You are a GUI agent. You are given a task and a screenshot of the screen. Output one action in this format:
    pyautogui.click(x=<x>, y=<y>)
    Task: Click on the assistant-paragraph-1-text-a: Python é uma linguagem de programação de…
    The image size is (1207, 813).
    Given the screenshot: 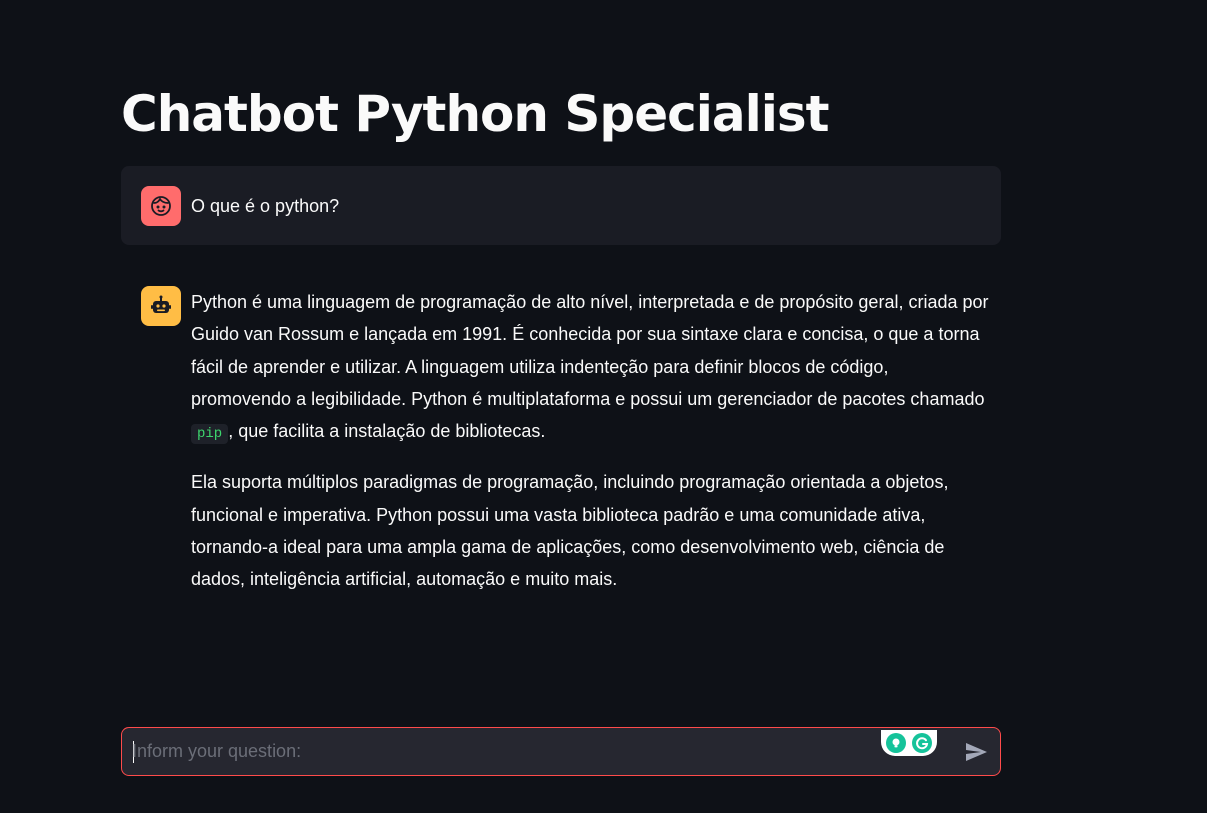 What is the action you would take?
    pyautogui.click(x=590, y=350)
    